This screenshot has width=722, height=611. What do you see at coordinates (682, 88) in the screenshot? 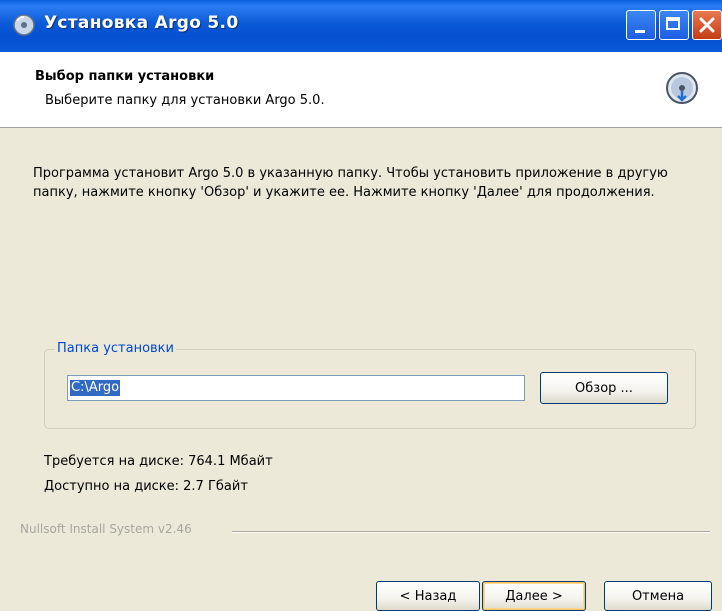
I see `installer-disk-icon` at bounding box center [682, 88].